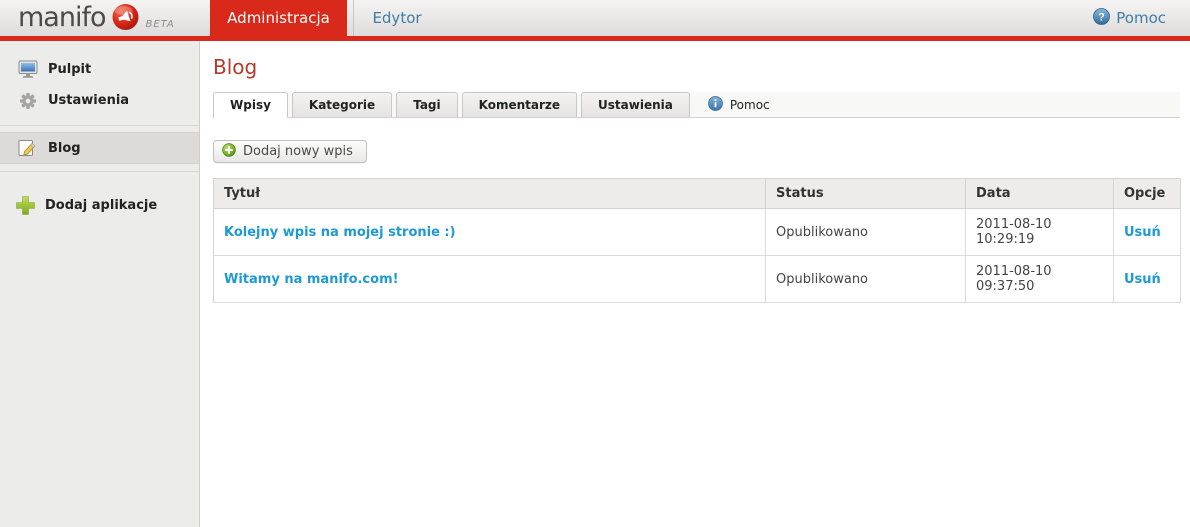 Image resolution: width=1190 pixels, height=527 pixels. Describe the element at coordinates (1039, 193) in the screenshot. I see `column-header-data: Data` at that location.